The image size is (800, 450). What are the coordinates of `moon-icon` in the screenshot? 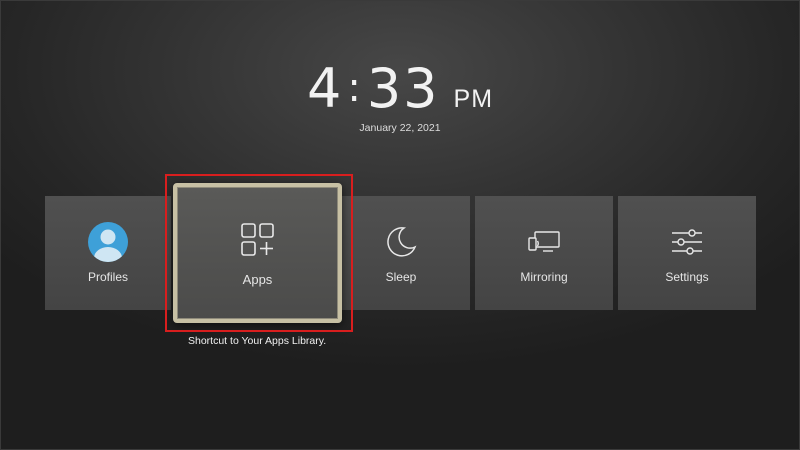 It's located at (401, 242).